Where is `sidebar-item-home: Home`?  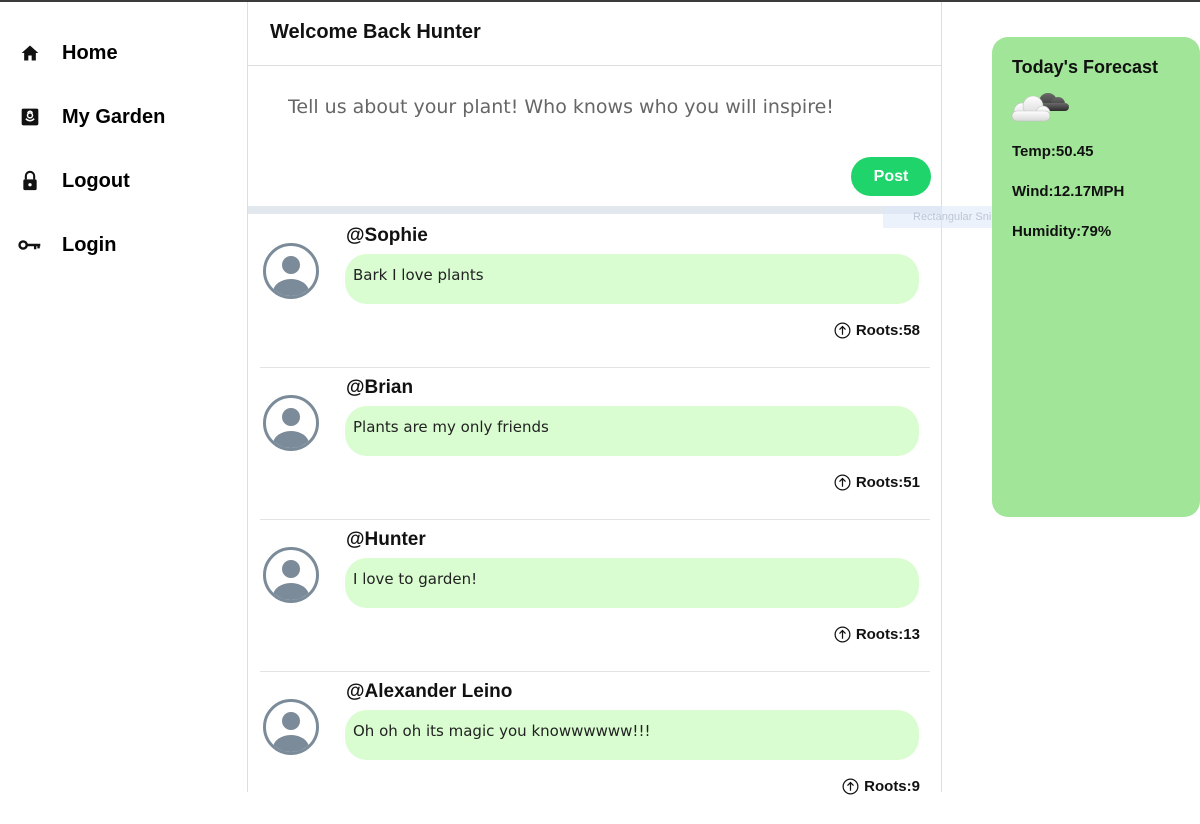 sidebar-item-home: Home is located at coordinates (68, 53).